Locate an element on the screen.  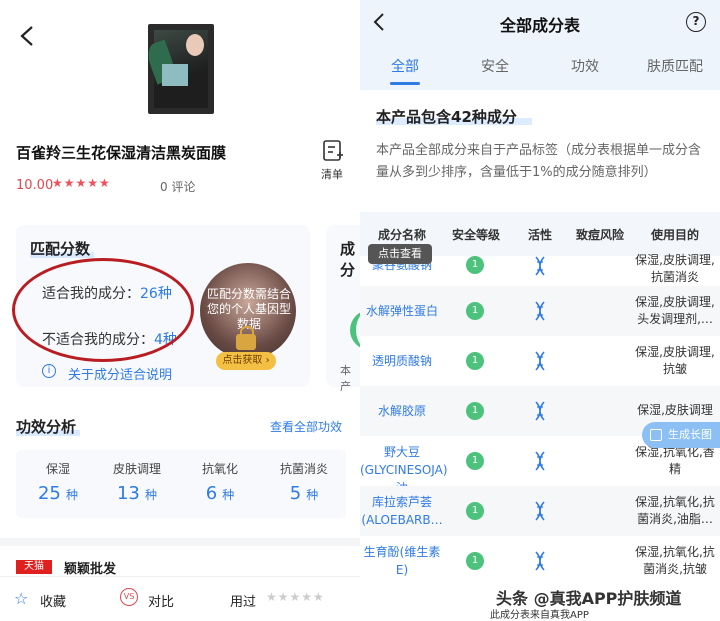
ingredient-name: 透明质酸钠 is located at coordinates (402, 361).